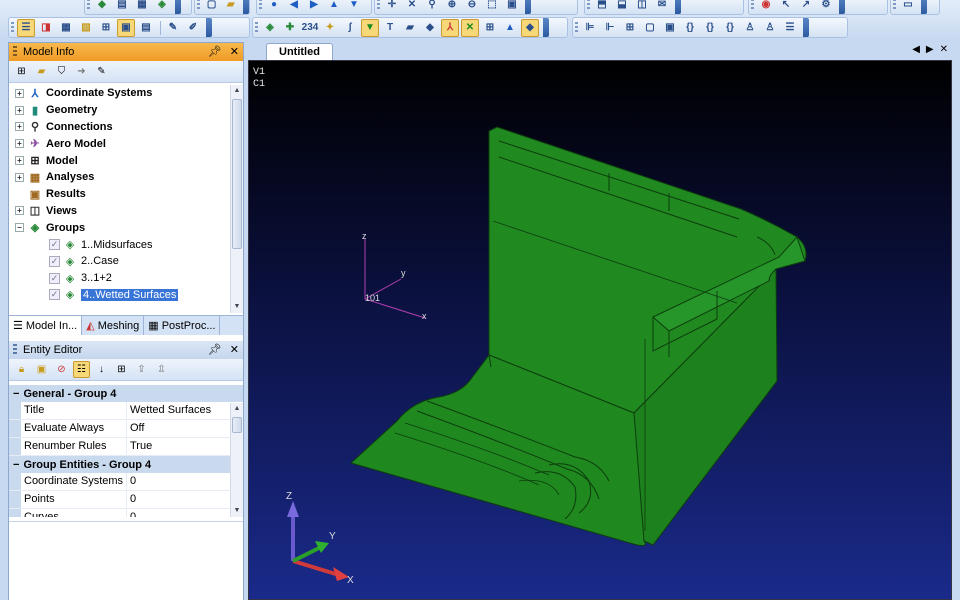 The height and width of the screenshot is (600, 960). What do you see at coordinates (102, 7) in the screenshot?
I see `copy-icon: ◆` at bounding box center [102, 7].